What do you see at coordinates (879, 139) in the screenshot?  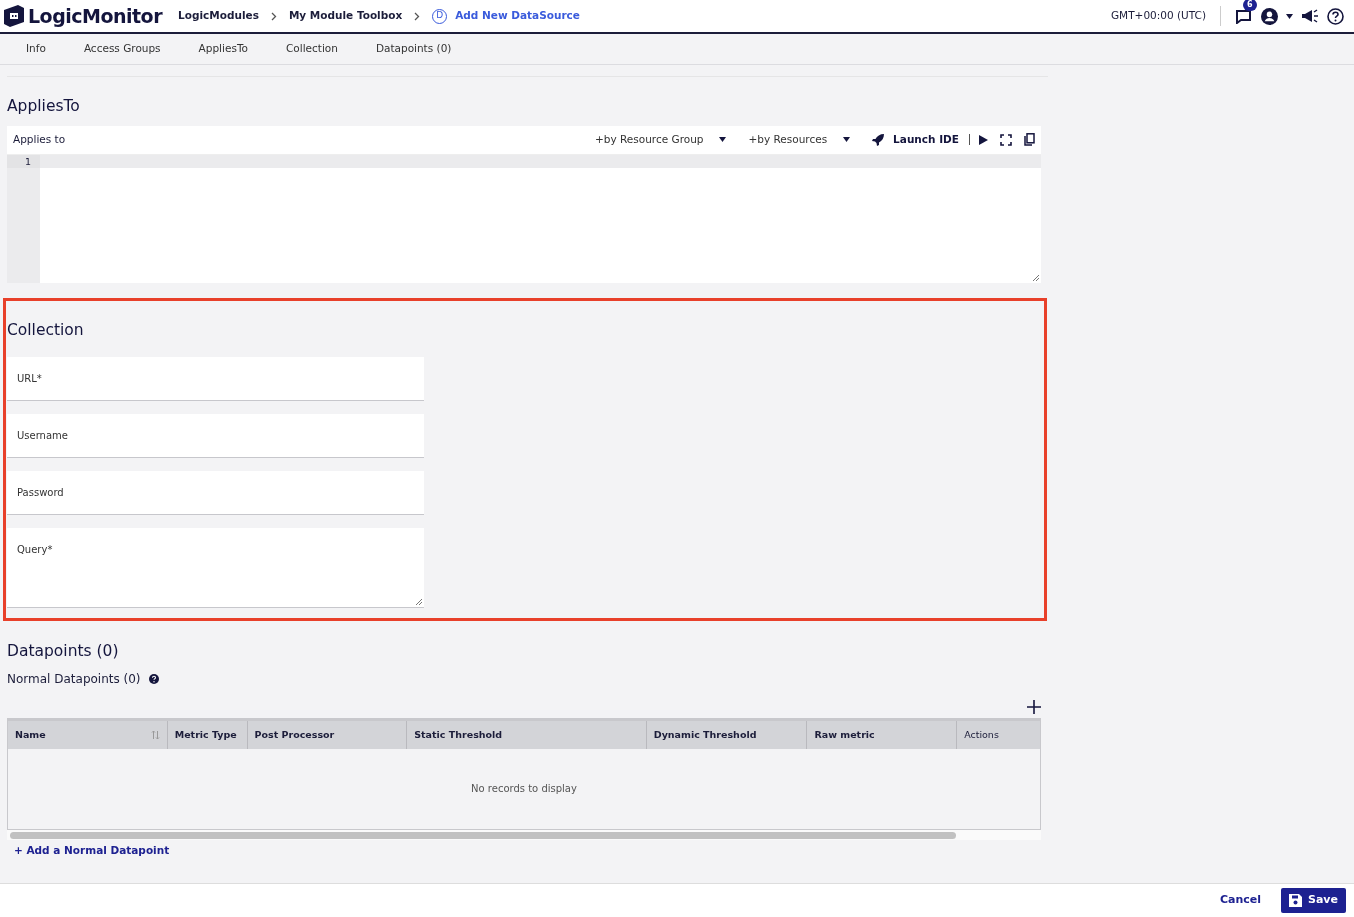 I see `rocket-icon` at bounding box center [879, 139].